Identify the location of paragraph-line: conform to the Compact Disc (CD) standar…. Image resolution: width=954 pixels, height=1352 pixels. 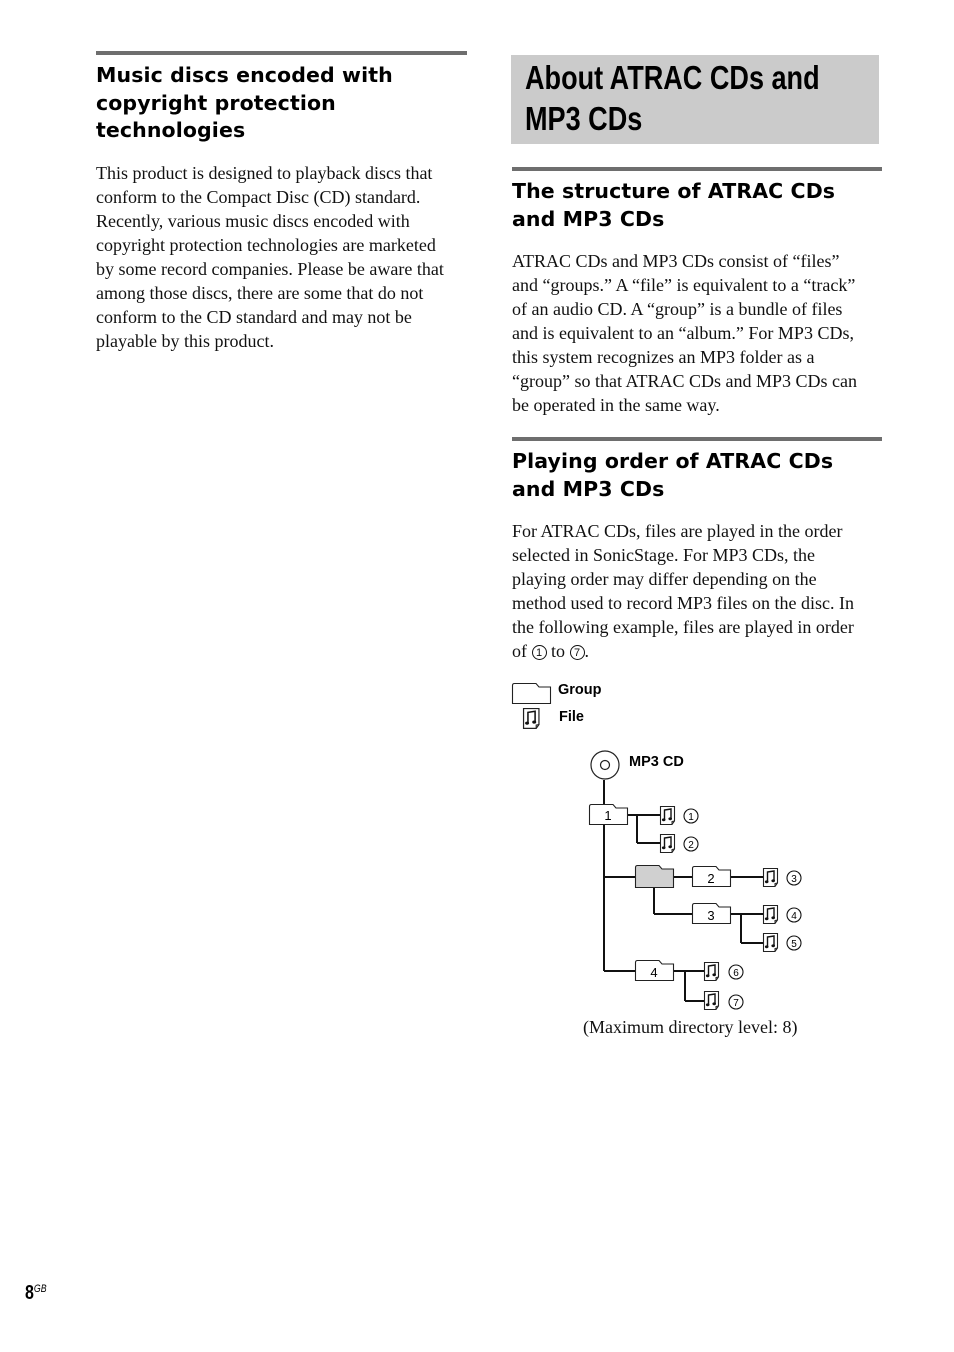
(258, 196).